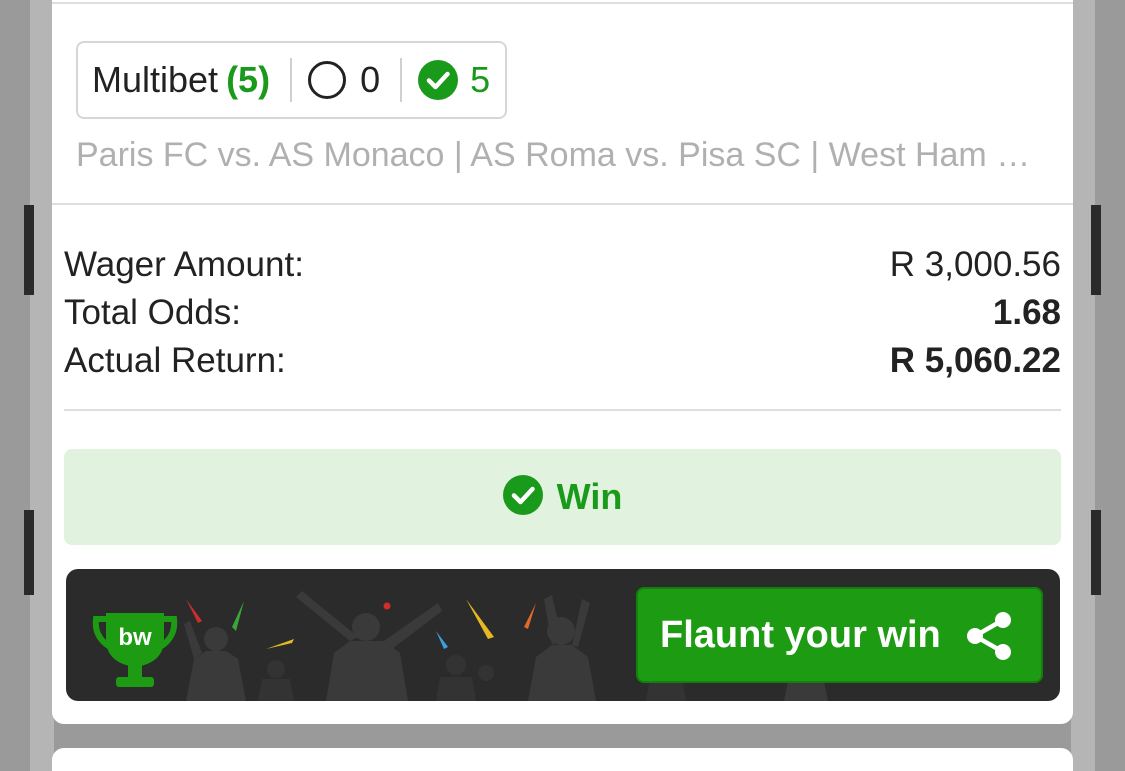 This screenshot has width=1125, height=771. I want to click on return-value: R 5,060.22, so click(975, 360).